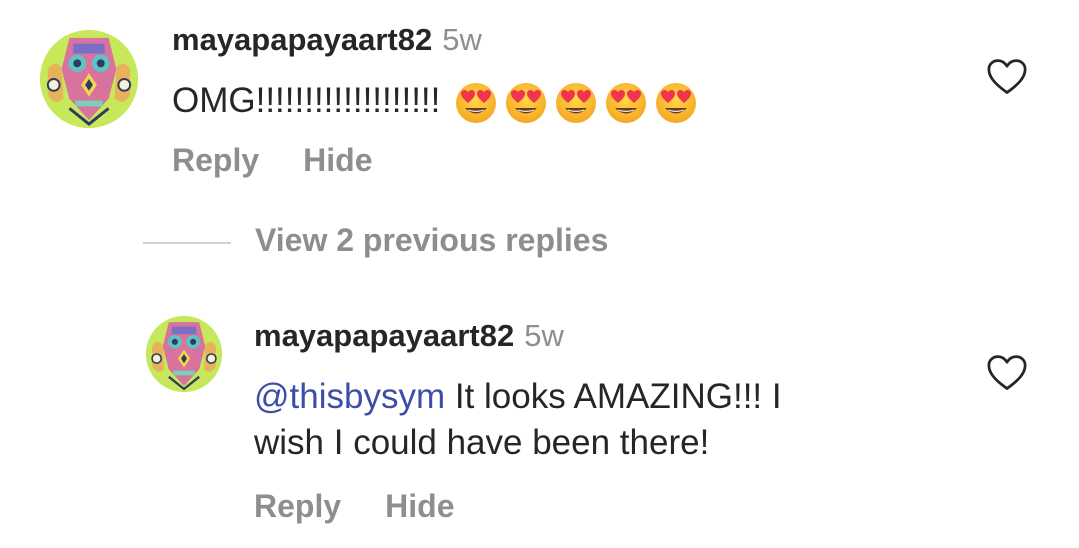  What do you see at coordinates (431, 240) in the screenshot?
I see `view-replies-label: View 2 previous replies` at bounding box center [431, 240].